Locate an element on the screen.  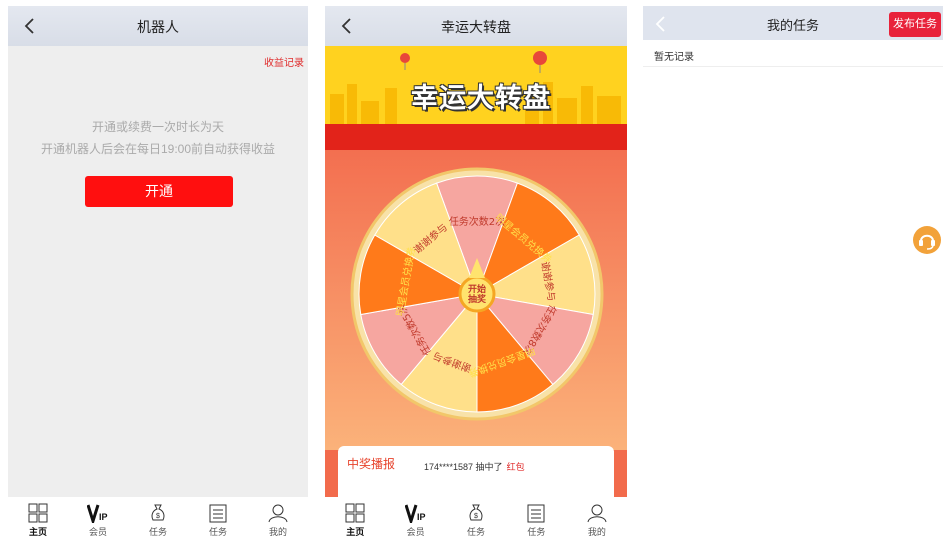
income-record-link: 收益记录 is located at coordinates (284, 61).